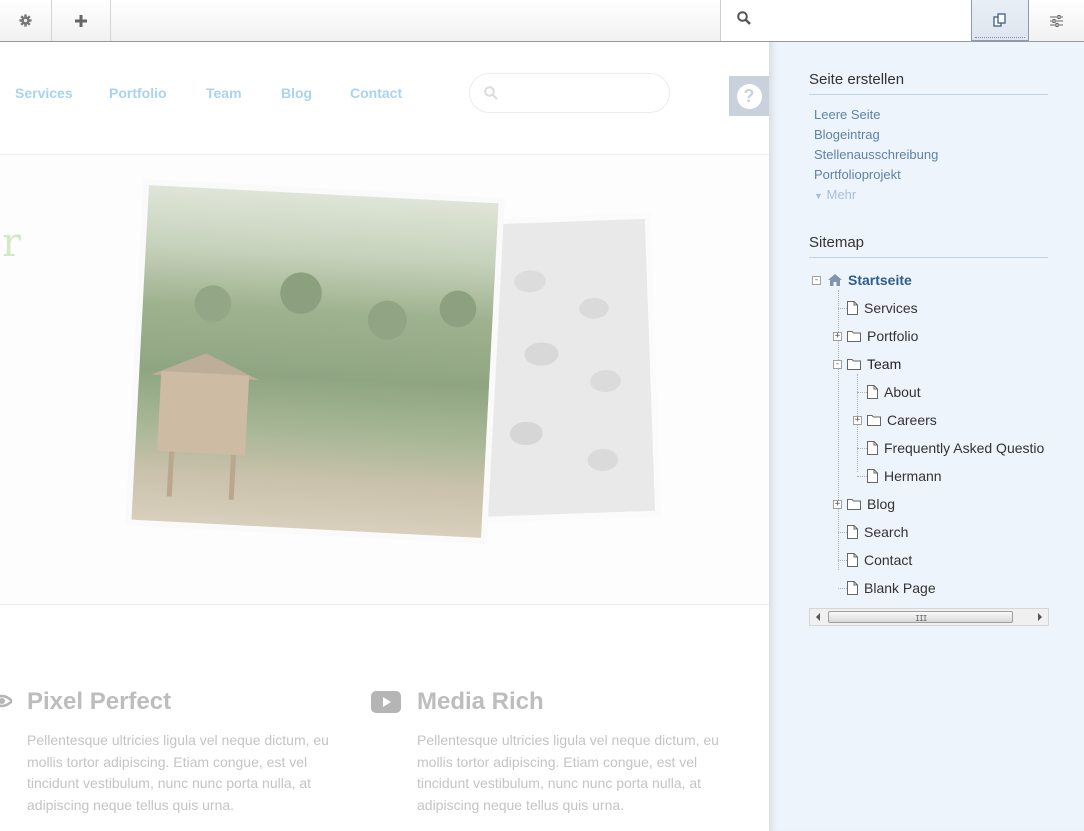  I want to click on tree-item-label: Blog, so click(881, 504).